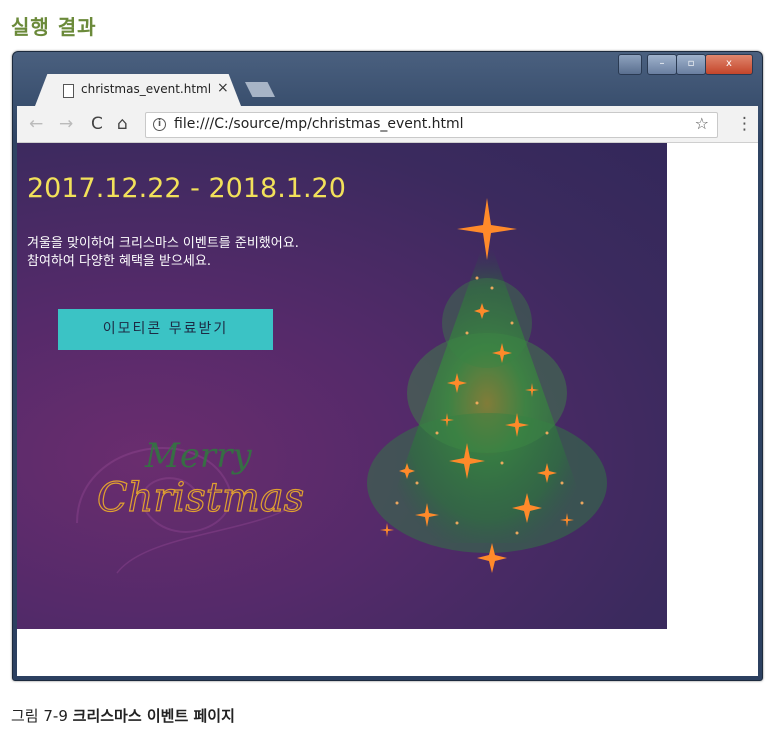 Image resolution: width=771 pixels, height=735 pixels. Describe the element at coordinates (122, 124) in the screenshot. I see `home-button: ⌂` at that location.